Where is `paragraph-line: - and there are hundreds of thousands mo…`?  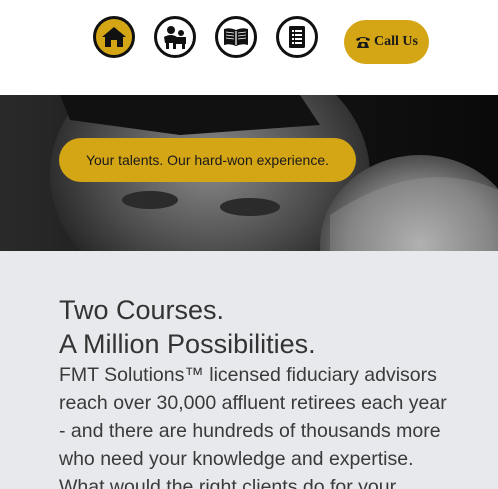
paragraph-line: - and there are hundreds of thousands mo… is located at coordinates (250, 431).